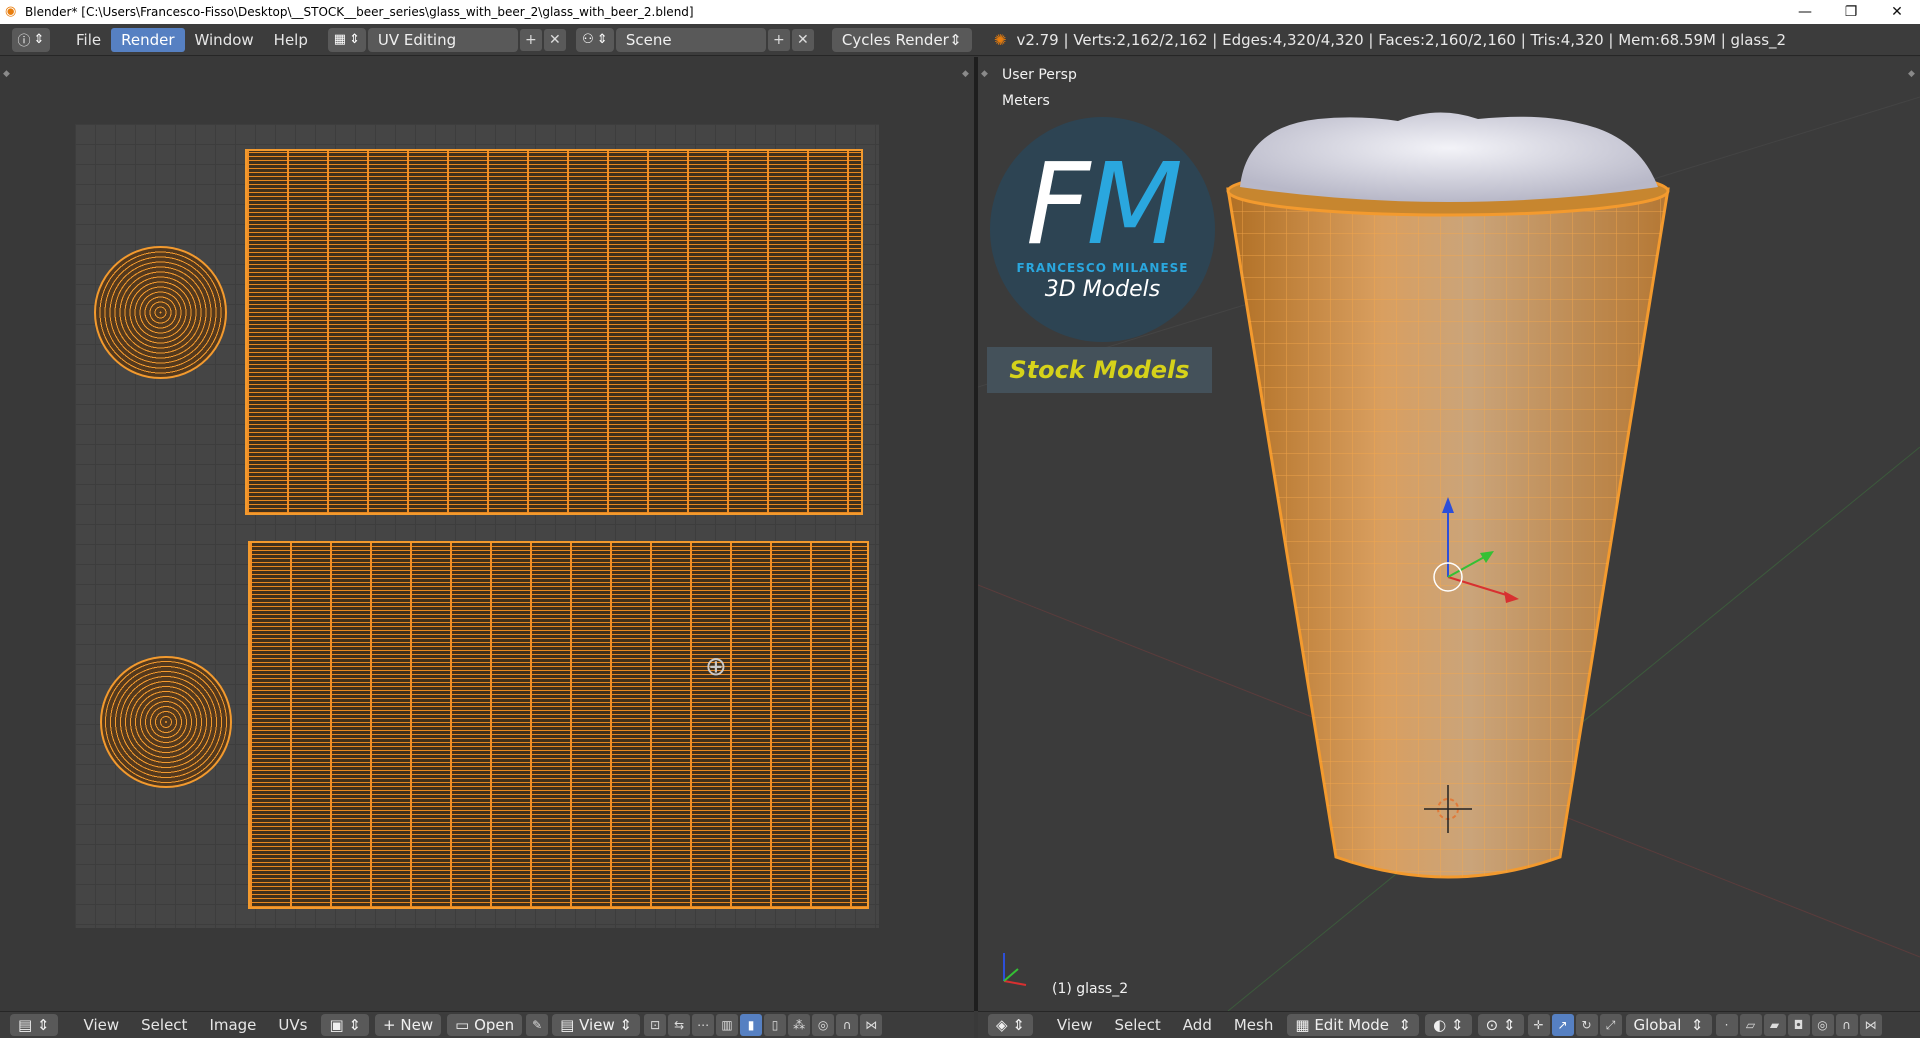 This screenshot has height=1038, width=1920. What do you see at coordinates (160, 312) in the screenshot?
I see `uv-island-disk-top` at bounding box center [160, 312].